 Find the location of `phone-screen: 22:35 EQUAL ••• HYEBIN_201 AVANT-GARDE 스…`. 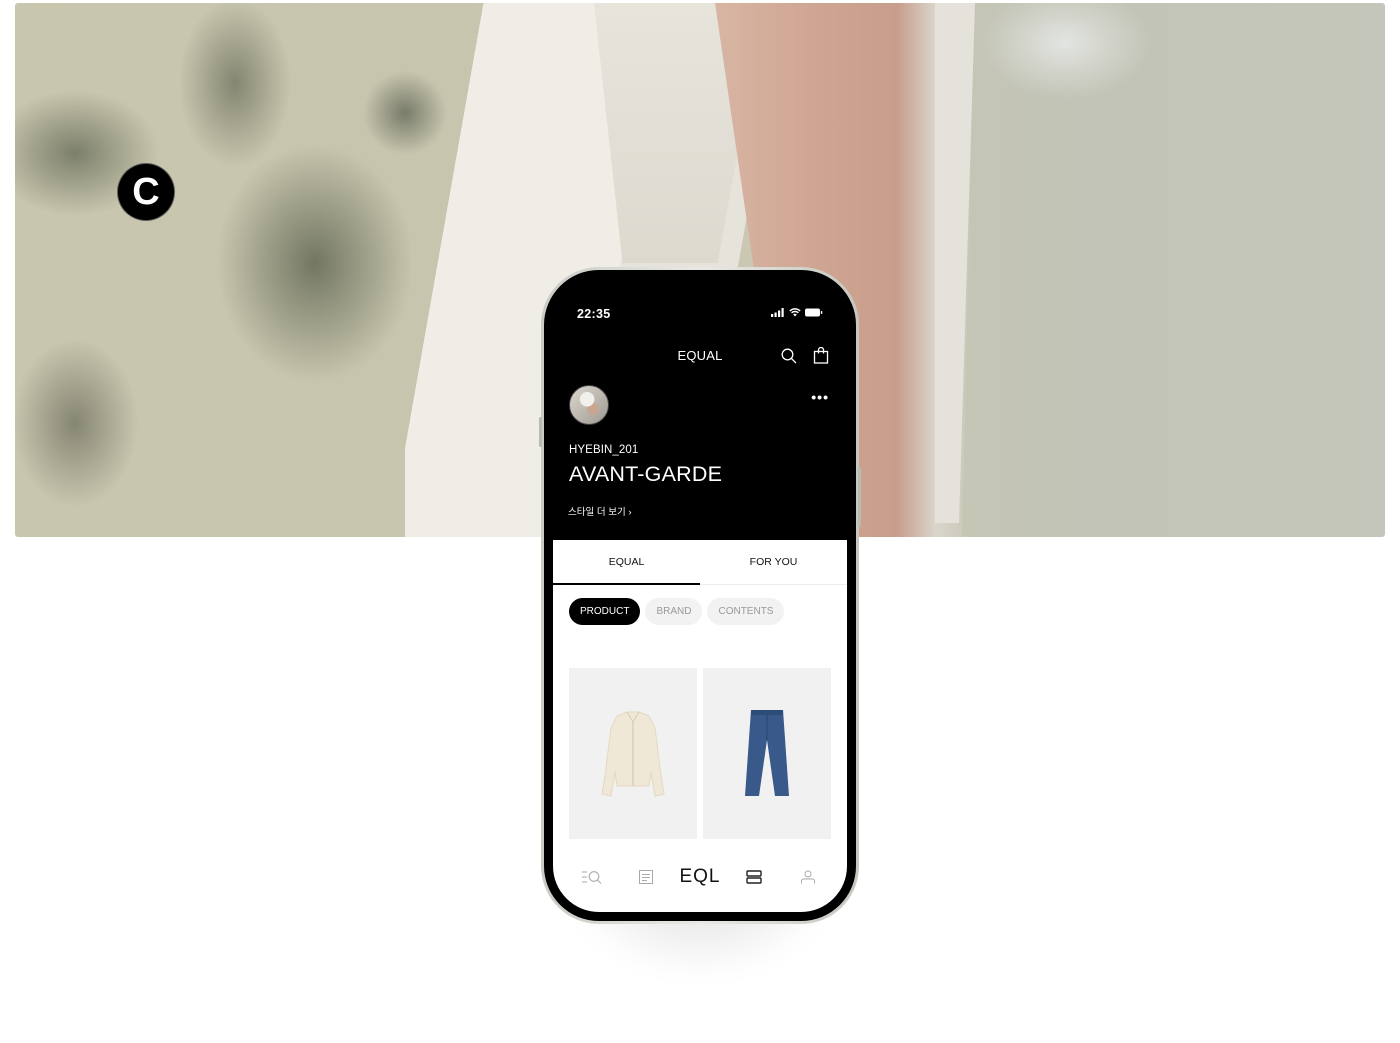

phone-screen: 22:35 EQUAL ••• HYEBIN_201 AVANT-GARDE 스… is located at coordinates (700, 595).